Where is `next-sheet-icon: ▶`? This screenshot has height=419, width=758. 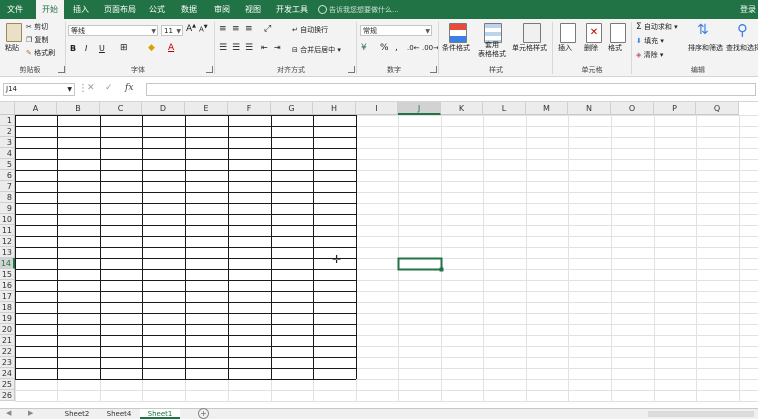
next-sheet-icon: ▶ is located at coordinates (30, 413).